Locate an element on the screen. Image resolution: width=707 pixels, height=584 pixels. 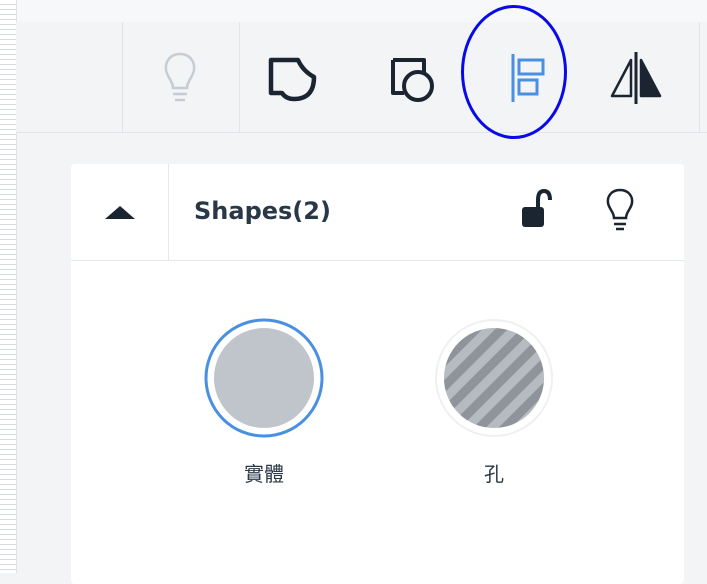
shape-subtract-button is located at coordinates (412, 78).